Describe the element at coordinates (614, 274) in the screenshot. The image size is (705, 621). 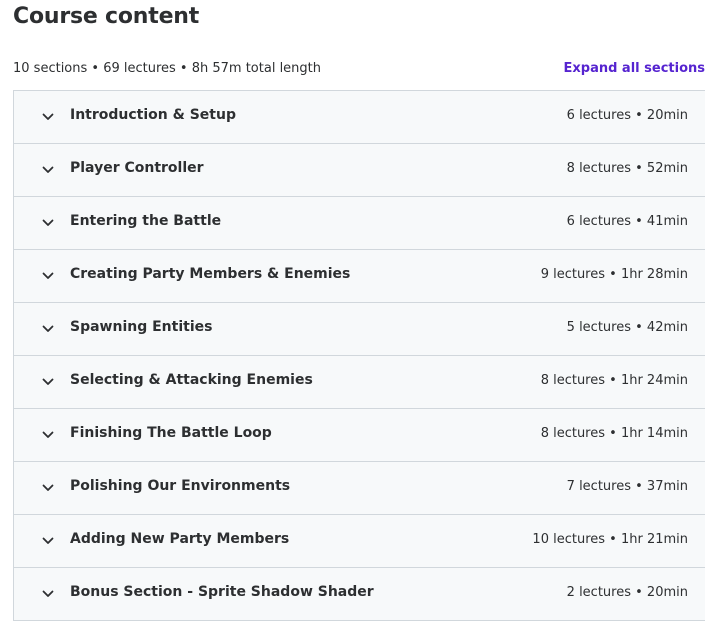
I see `section-lecture-count: 9 lectures • 1hr 28min` at that location.